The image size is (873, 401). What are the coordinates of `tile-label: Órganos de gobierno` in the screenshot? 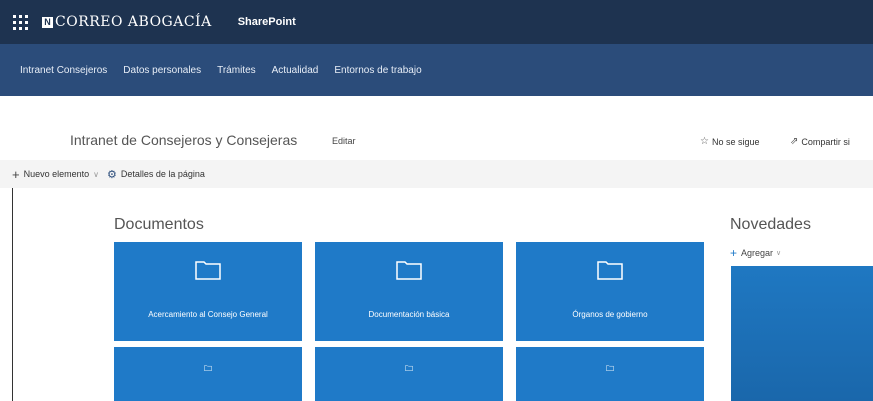 It's located at (610, 314).